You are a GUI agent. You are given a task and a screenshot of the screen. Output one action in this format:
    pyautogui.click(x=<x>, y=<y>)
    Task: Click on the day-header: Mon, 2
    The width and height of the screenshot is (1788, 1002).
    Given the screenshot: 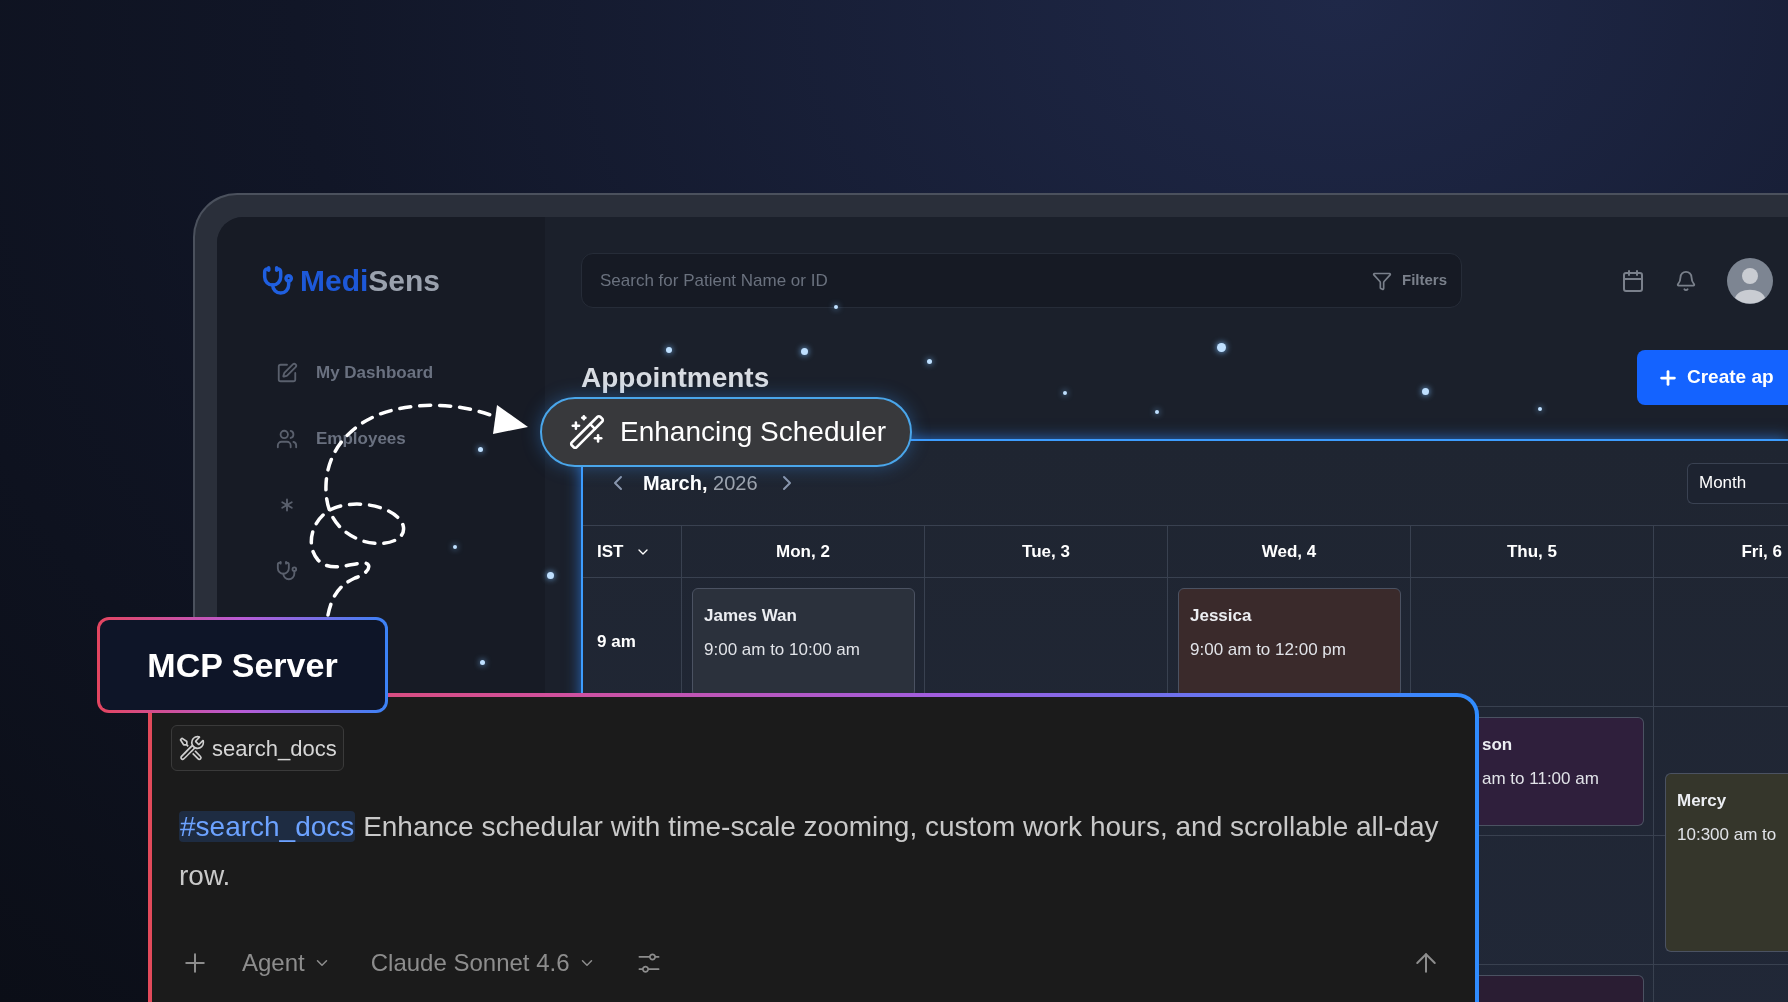 What is the action you would take?
    pyautogui.click(x=803, y=551)
    